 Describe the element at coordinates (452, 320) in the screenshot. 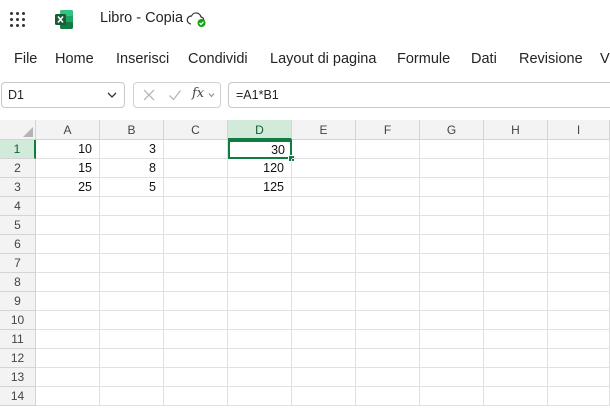

I see `cell-g10` at that location.